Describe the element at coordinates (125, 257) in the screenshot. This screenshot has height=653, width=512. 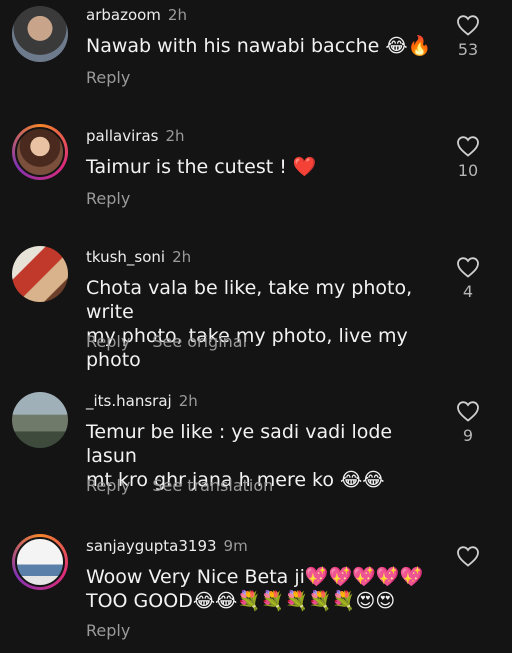
I see `comment-username: tkush_soni` at that location.